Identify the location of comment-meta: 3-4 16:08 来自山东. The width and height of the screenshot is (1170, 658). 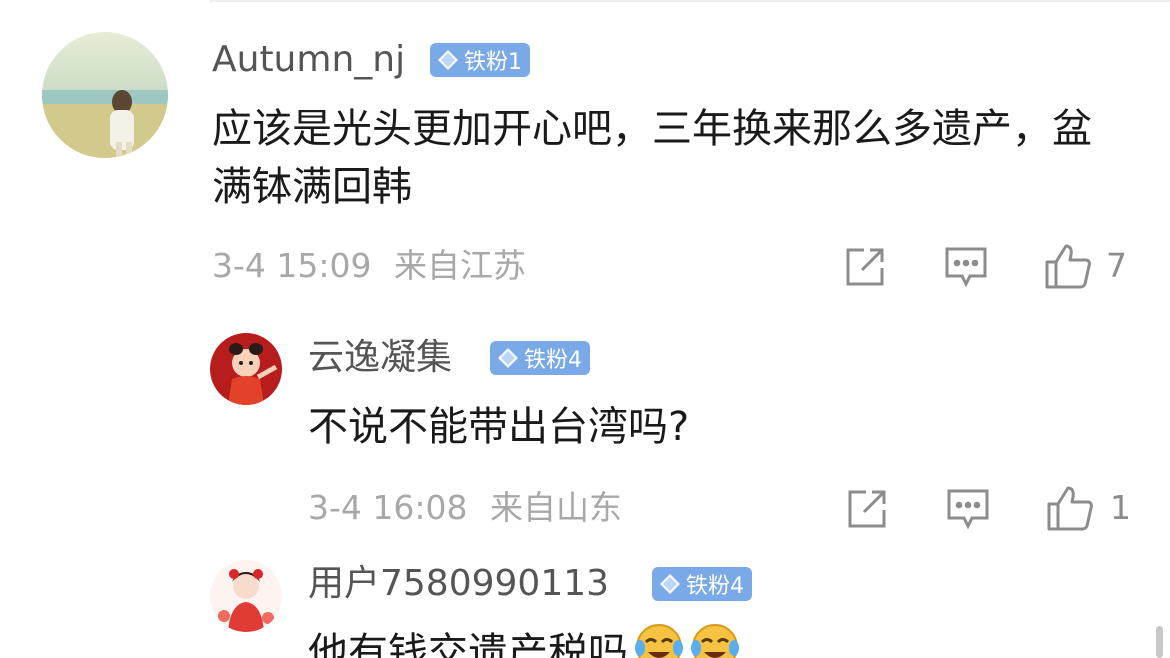
(465, 508).